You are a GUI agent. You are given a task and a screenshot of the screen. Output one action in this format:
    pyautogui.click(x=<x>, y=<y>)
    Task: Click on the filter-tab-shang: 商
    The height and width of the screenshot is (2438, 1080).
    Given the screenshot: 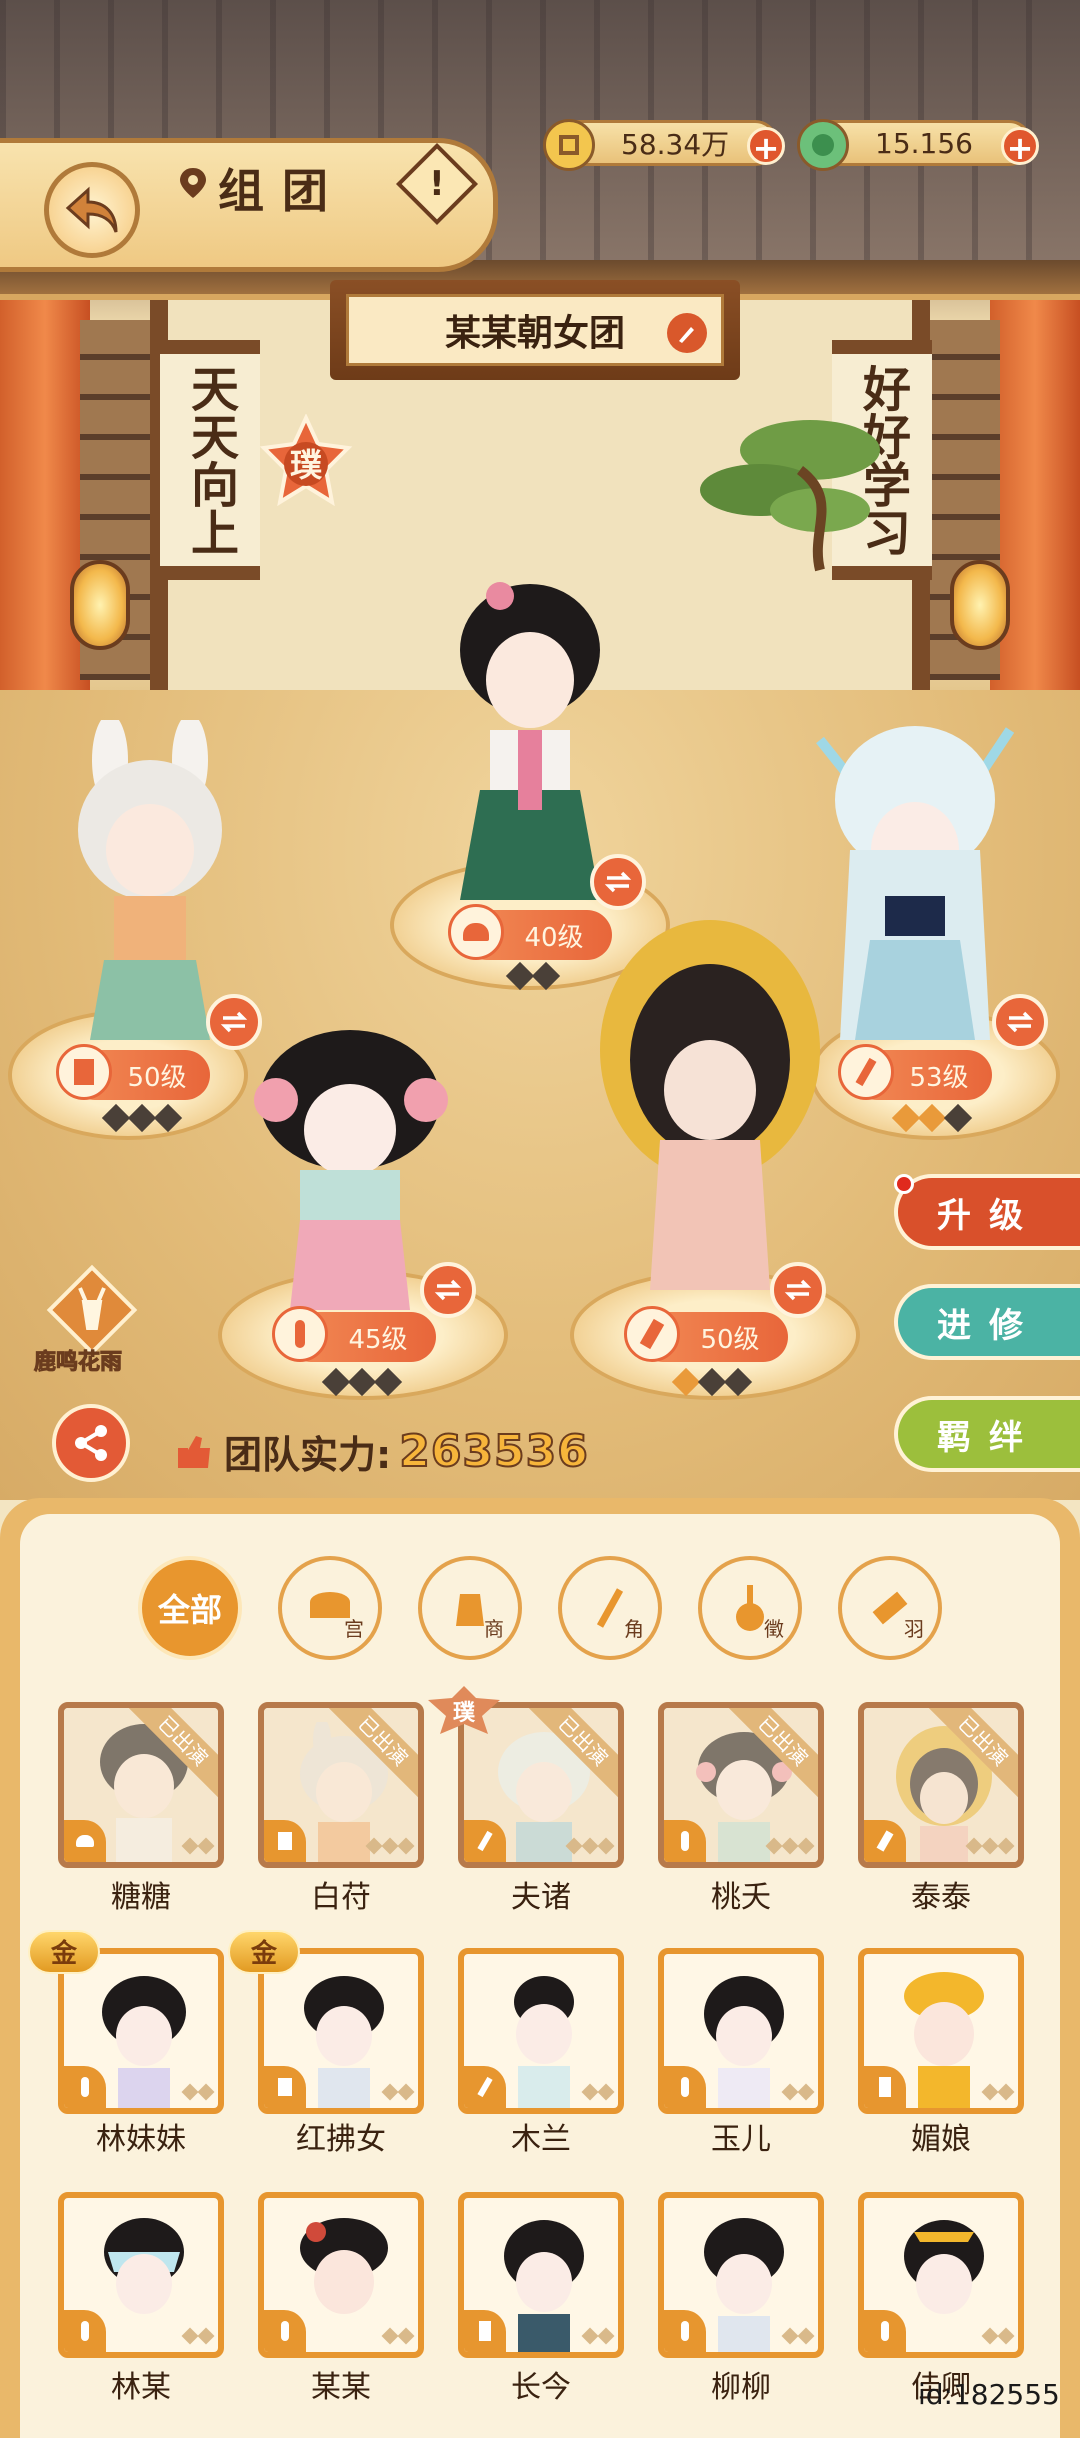 What is the action you would take?
    pyautogui.click(x=470, y=1608)
    